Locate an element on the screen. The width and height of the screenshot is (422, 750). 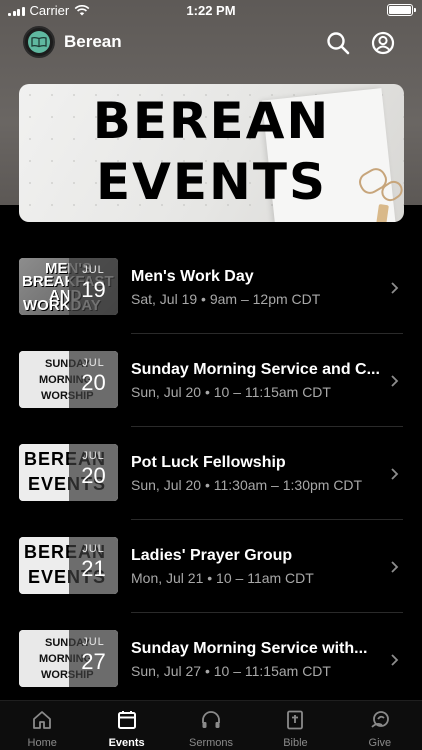
home-icon is located at coordinates (42, 720).